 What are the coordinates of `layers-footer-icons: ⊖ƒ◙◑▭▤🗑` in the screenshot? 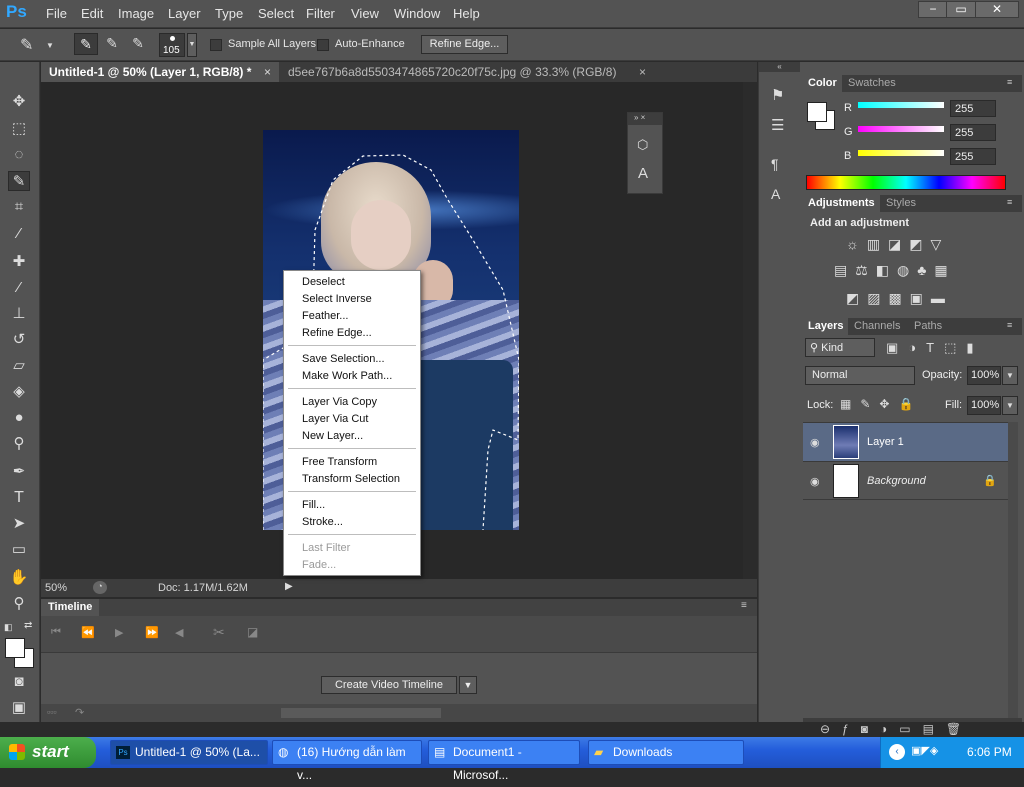 It's located at (896, 729).